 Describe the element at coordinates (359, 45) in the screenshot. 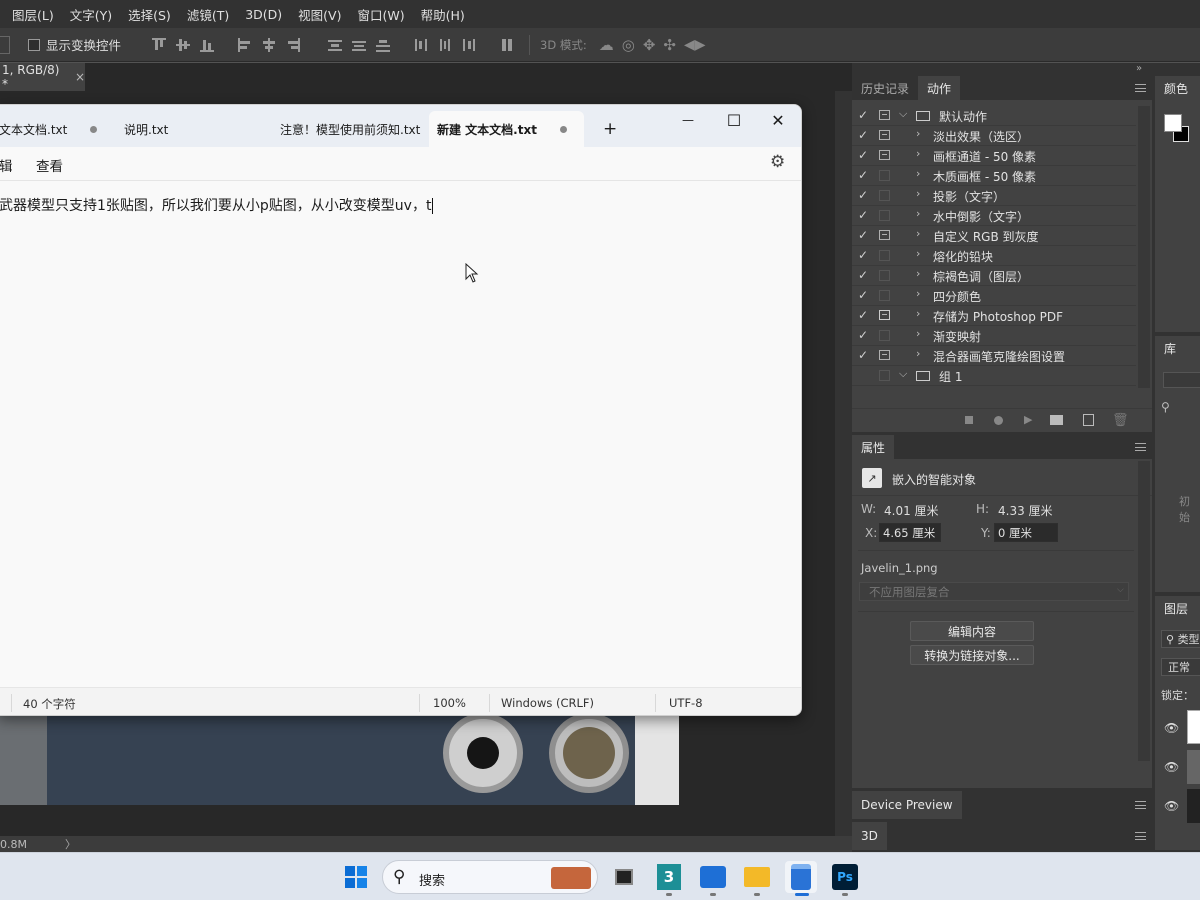

I see `distribute-vcenter-icon` at that location.